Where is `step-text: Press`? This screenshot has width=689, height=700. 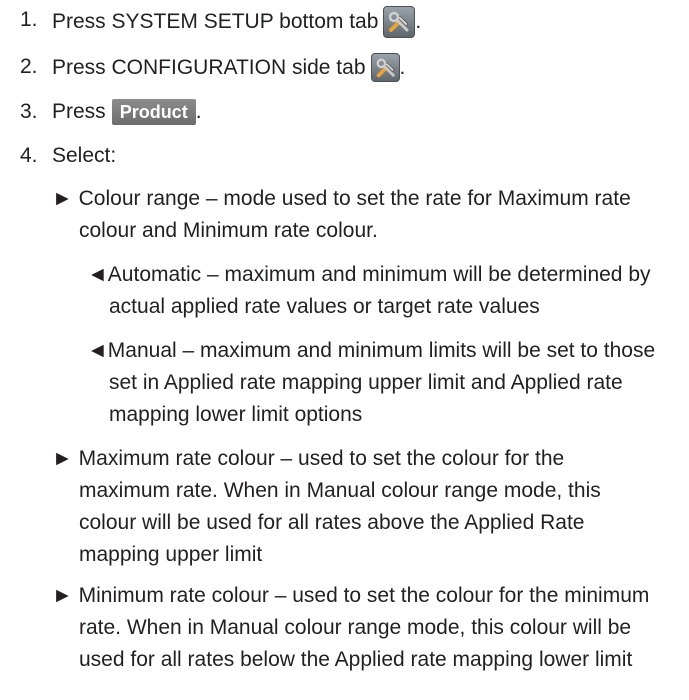 step-text: Press is located at coordinates (79, 111).